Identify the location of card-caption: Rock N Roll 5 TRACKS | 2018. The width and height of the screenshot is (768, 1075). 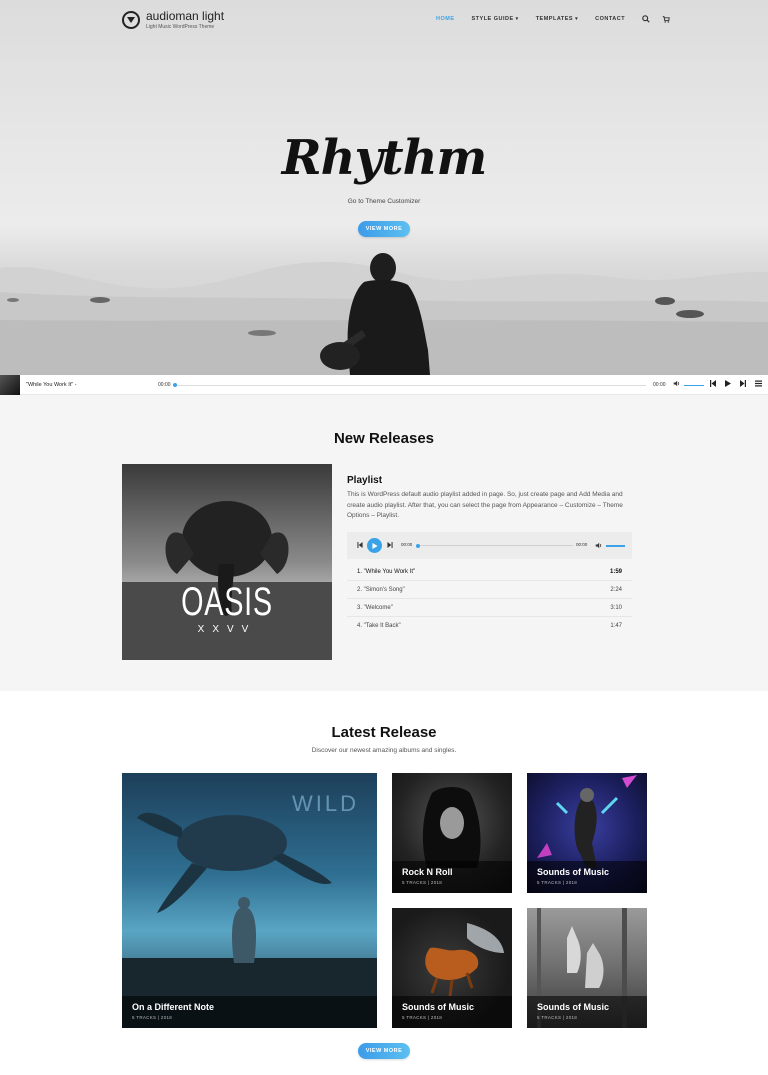
(452, 877).